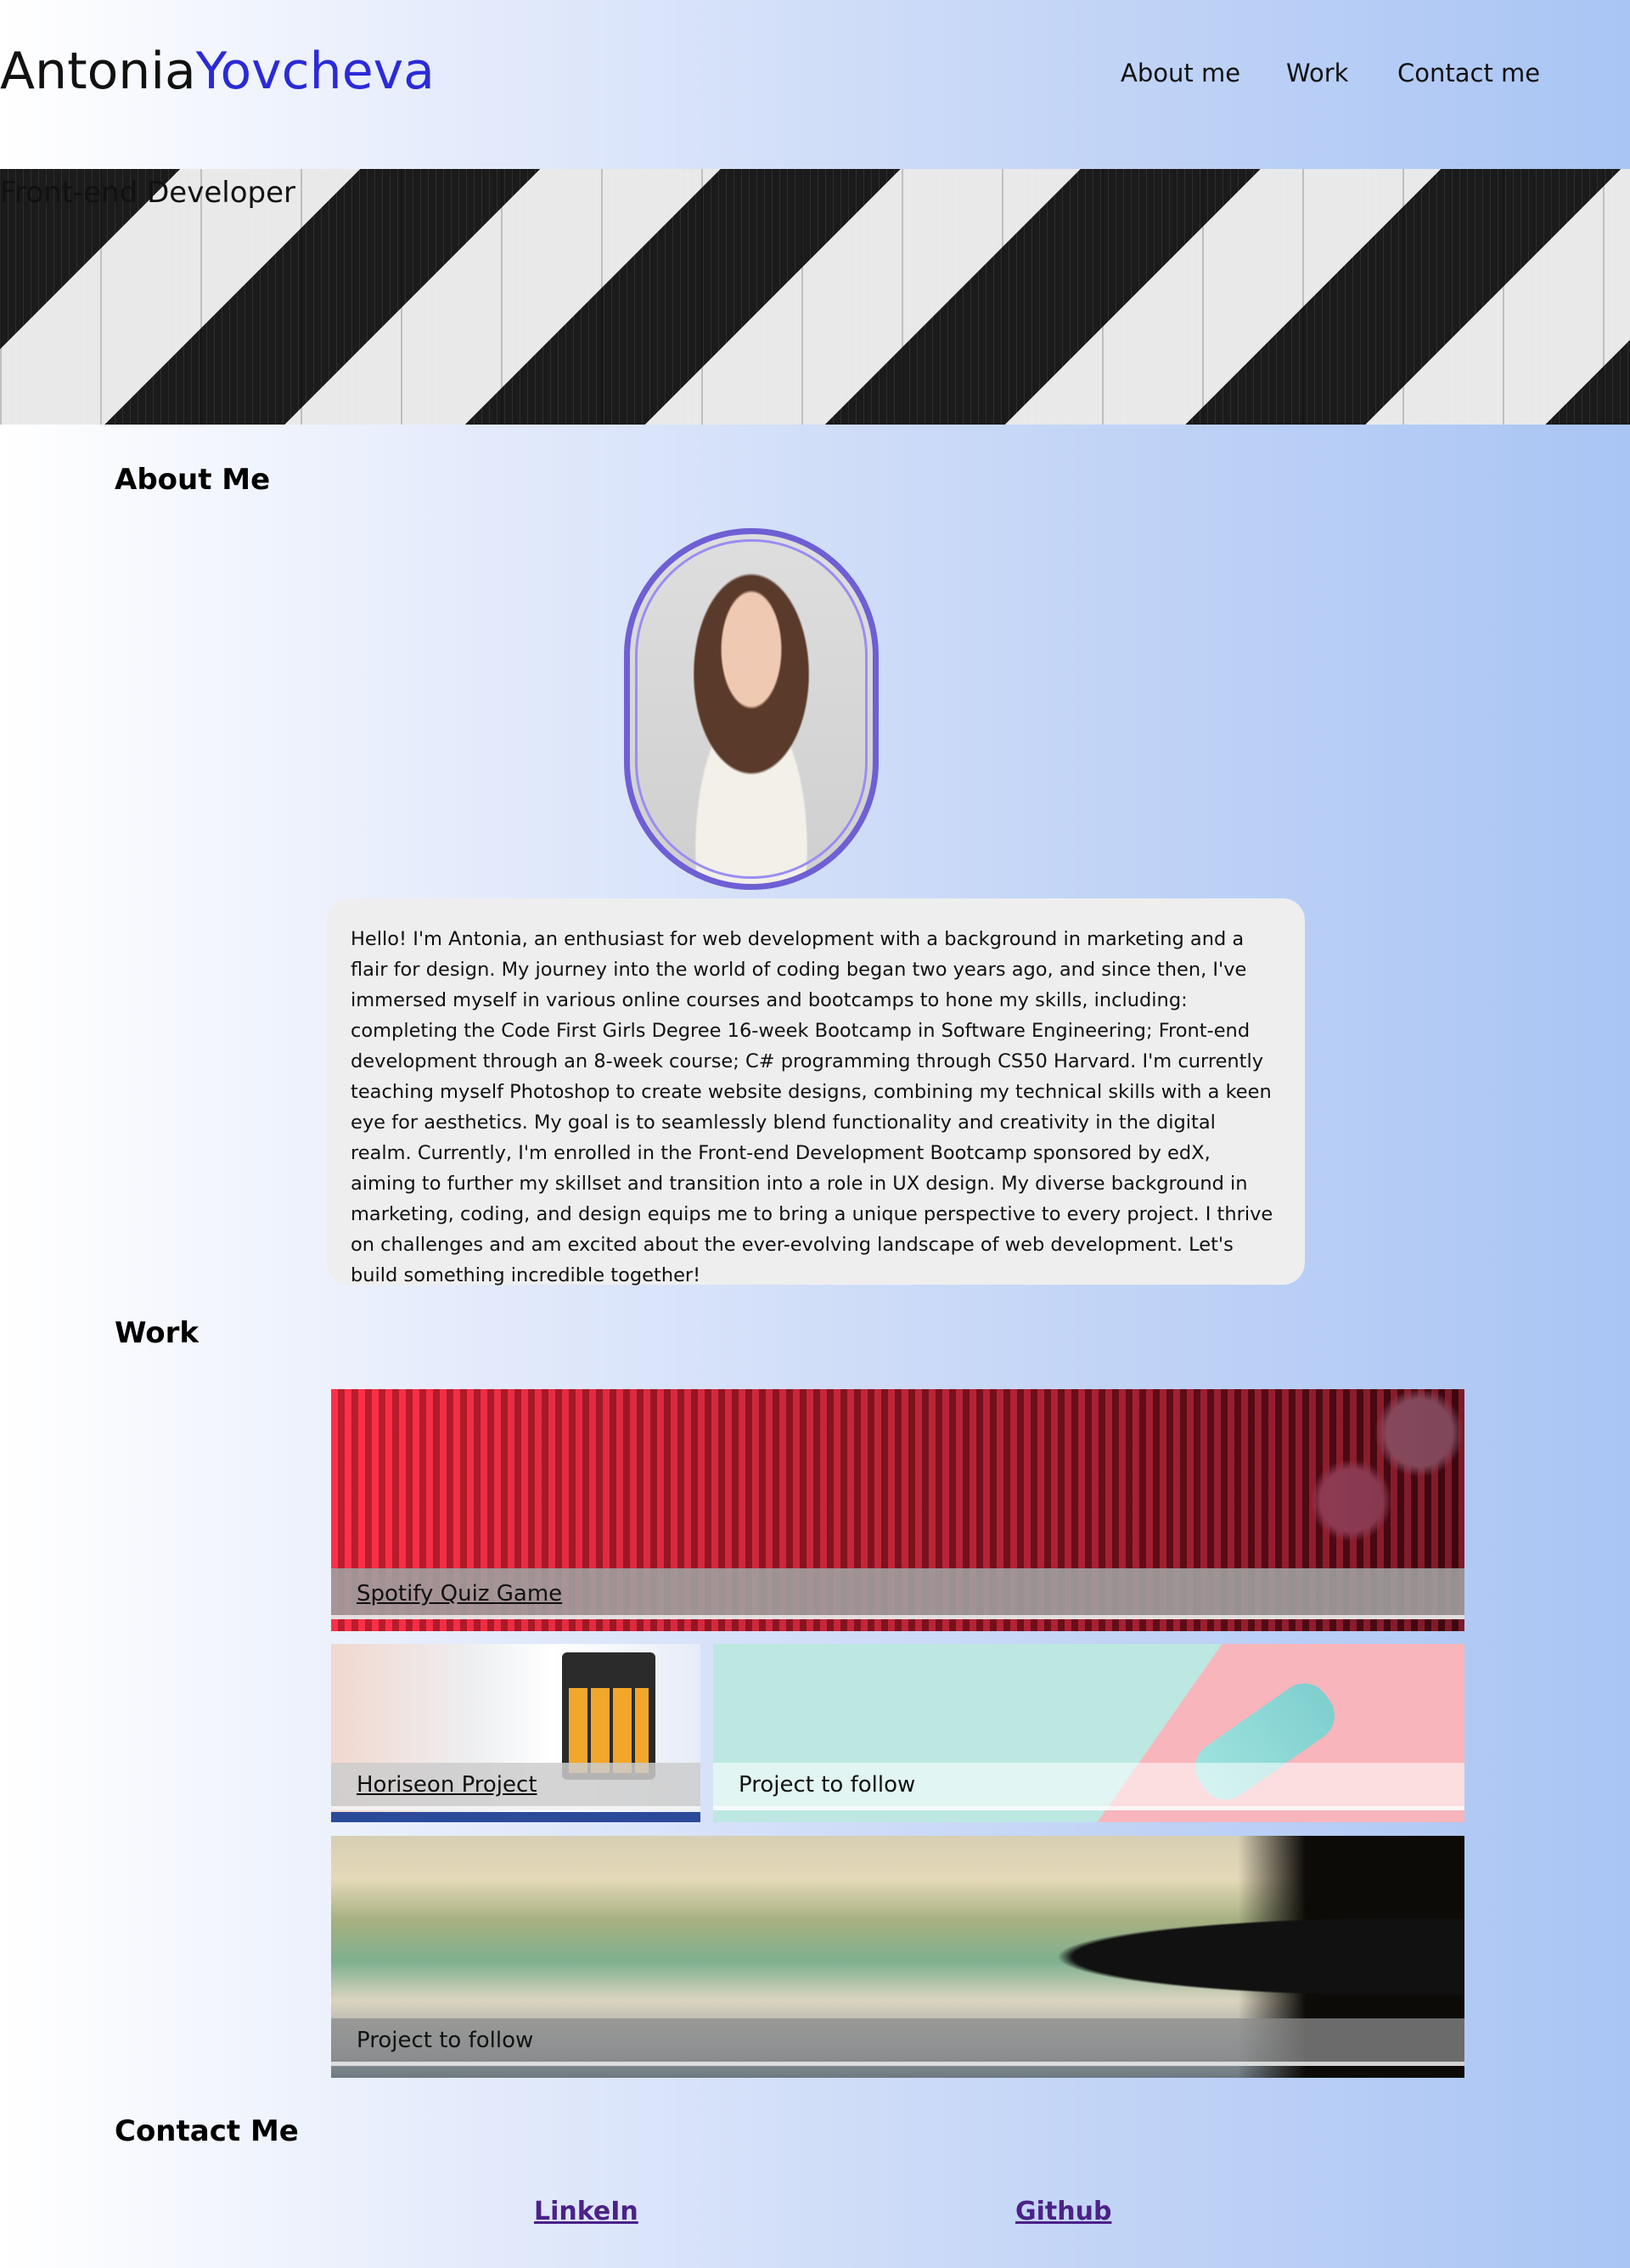  Describe the element at coordinates (459, 1593) in the screenshot. I see `project-link-spotify: Spotify Quiz Game` at that location.